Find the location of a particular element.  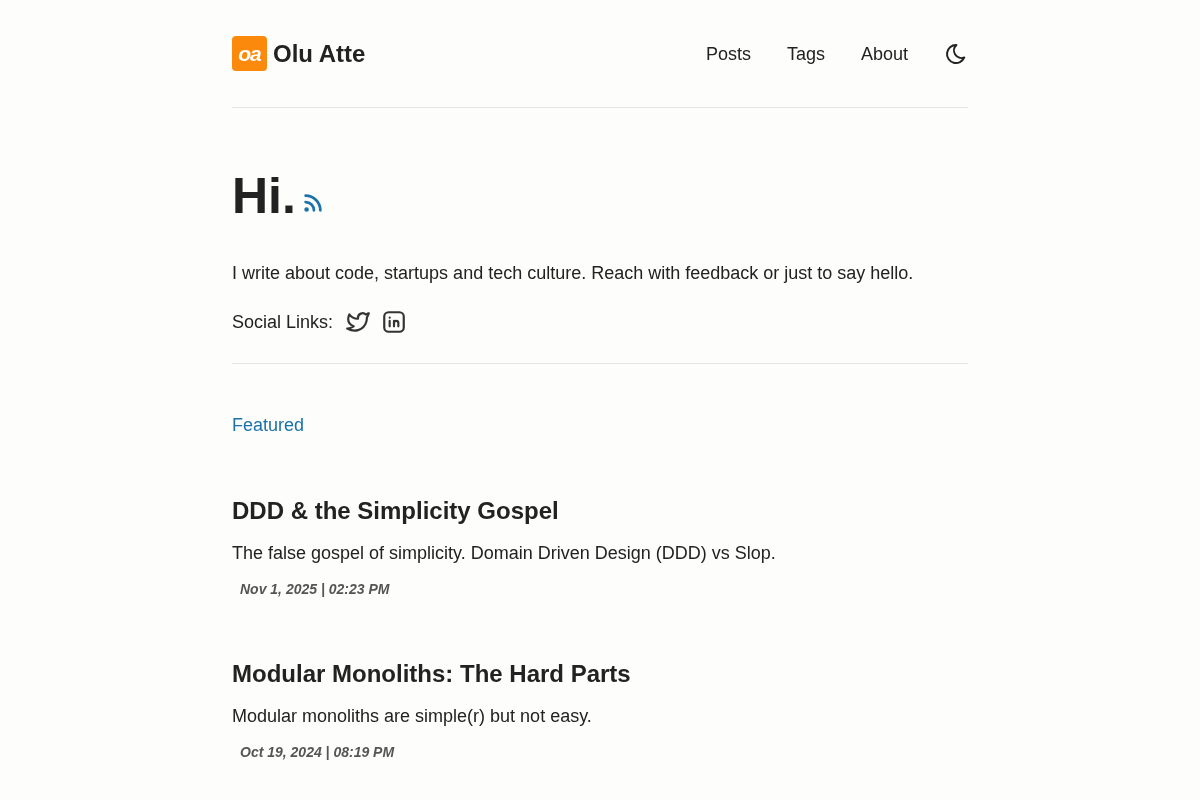

post-description: The false gospel of simplicity. Domain Driven Design (DDD) vs Slop. is located at coordinates (504, 553).